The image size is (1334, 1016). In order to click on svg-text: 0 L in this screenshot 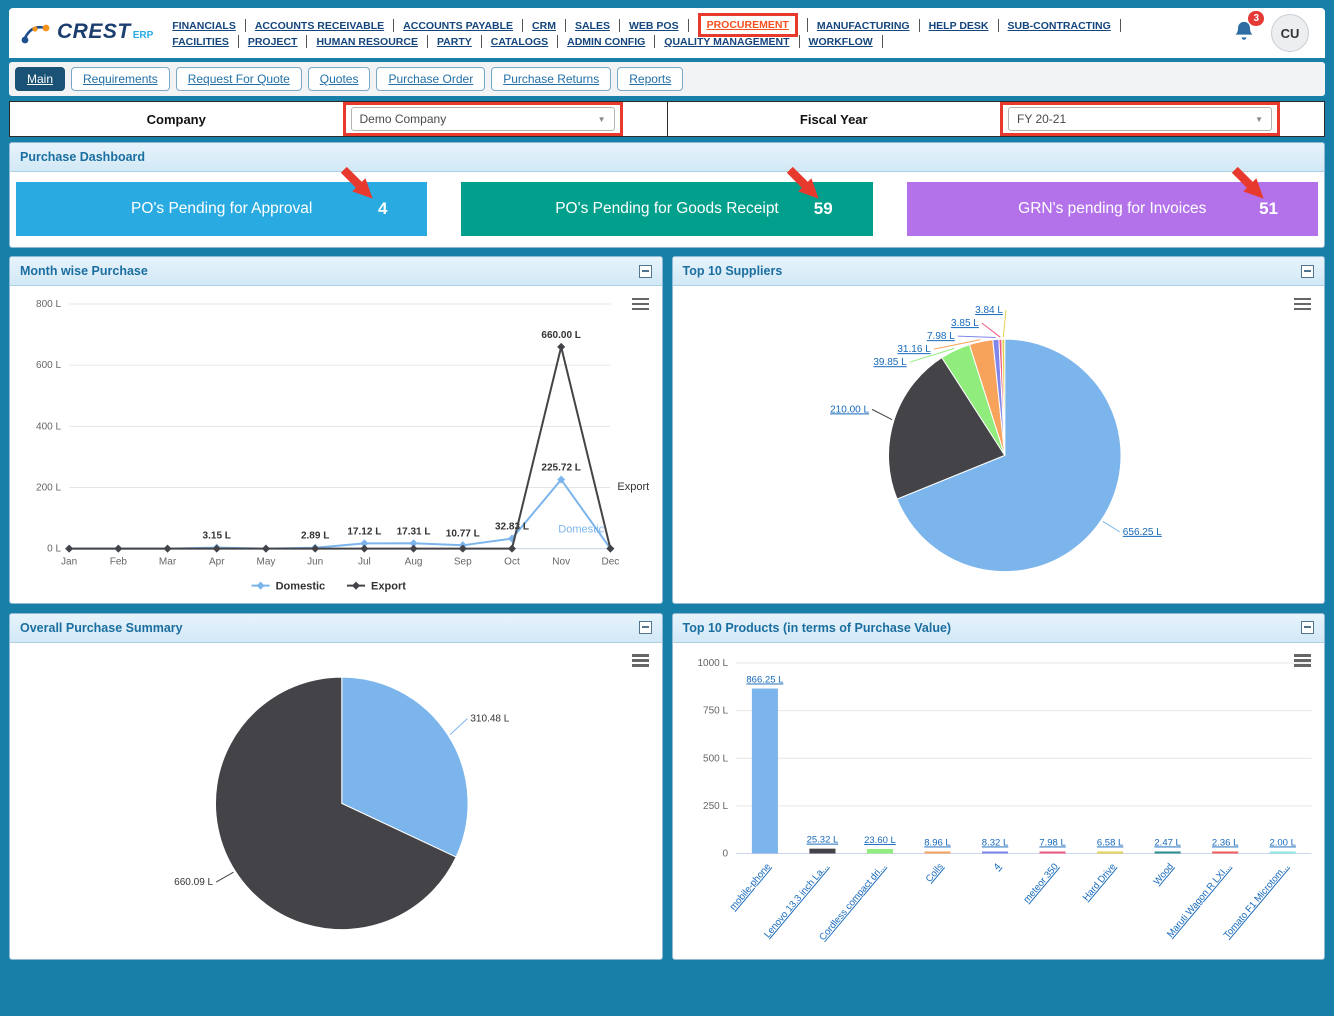, I will do `click(54, 549)`.